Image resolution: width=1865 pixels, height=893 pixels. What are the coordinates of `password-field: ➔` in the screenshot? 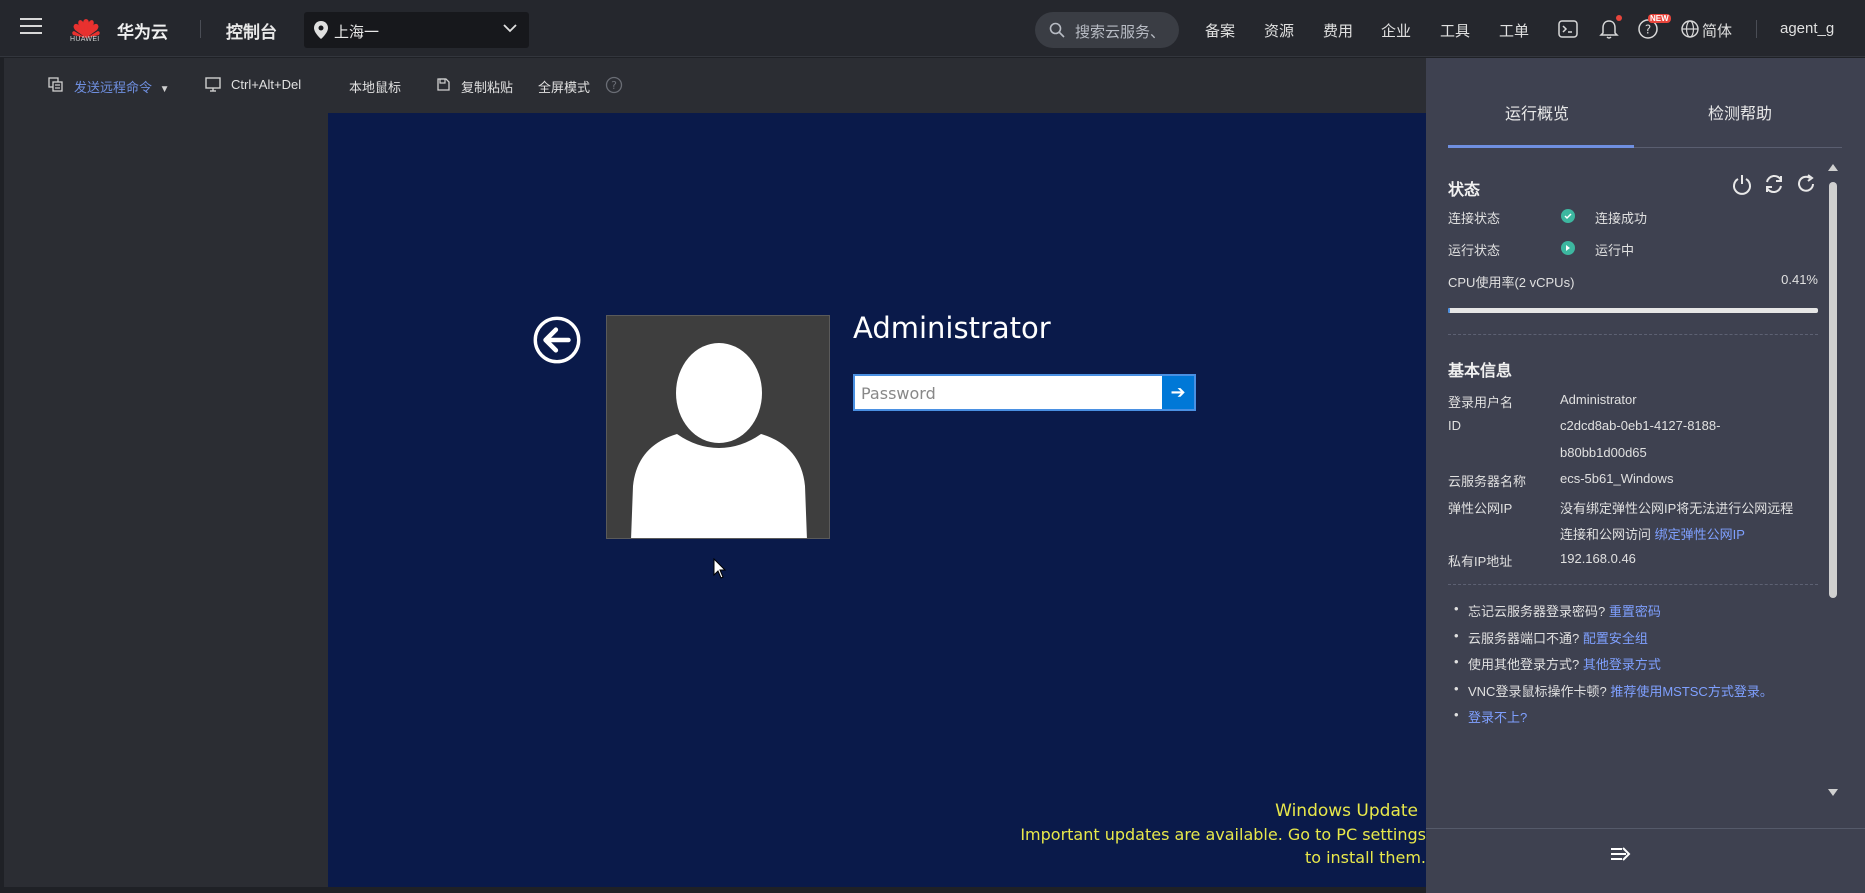 It's located at (1024, 392).